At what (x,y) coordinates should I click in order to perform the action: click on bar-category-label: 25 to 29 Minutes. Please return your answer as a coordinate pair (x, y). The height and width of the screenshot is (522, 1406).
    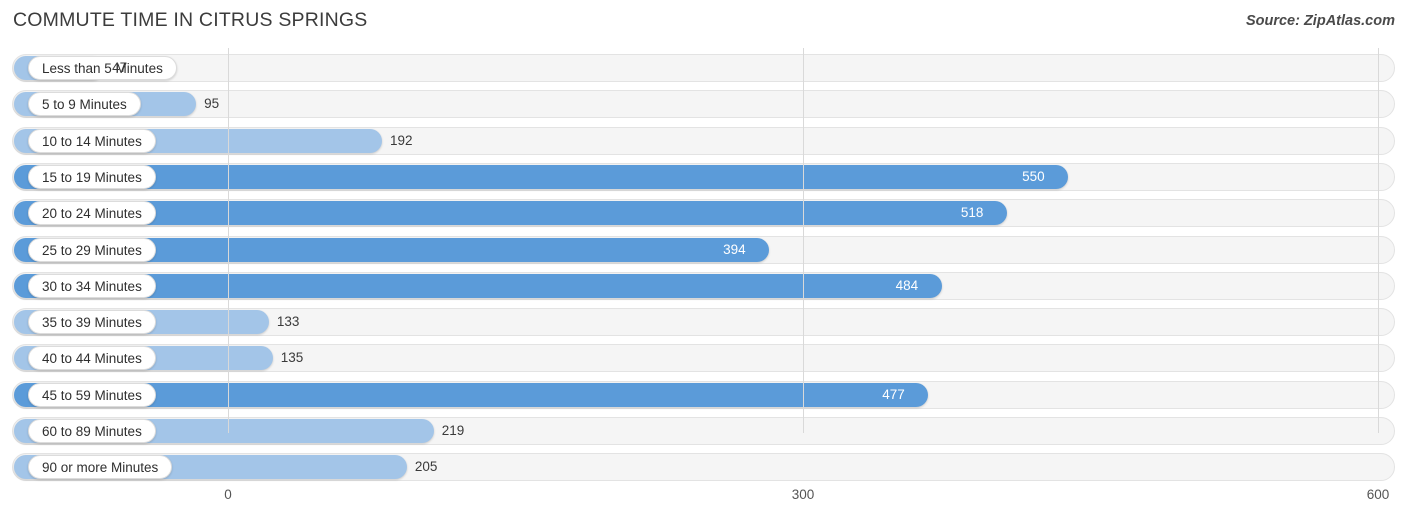
    Looking at the image, I should click on (92, 249).